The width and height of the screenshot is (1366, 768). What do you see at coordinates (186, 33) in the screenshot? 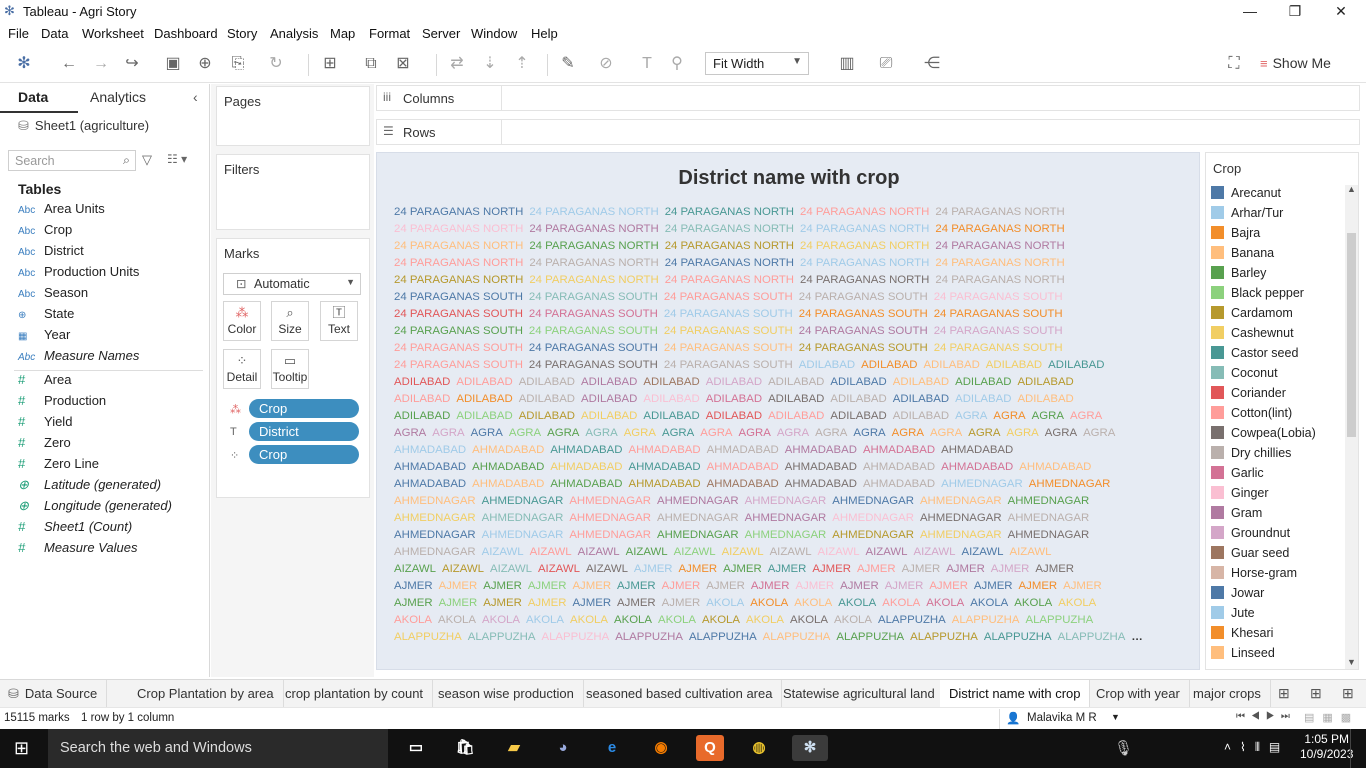
I see `menu-dashboard: Dashboard` at bounding box center [186, 33].